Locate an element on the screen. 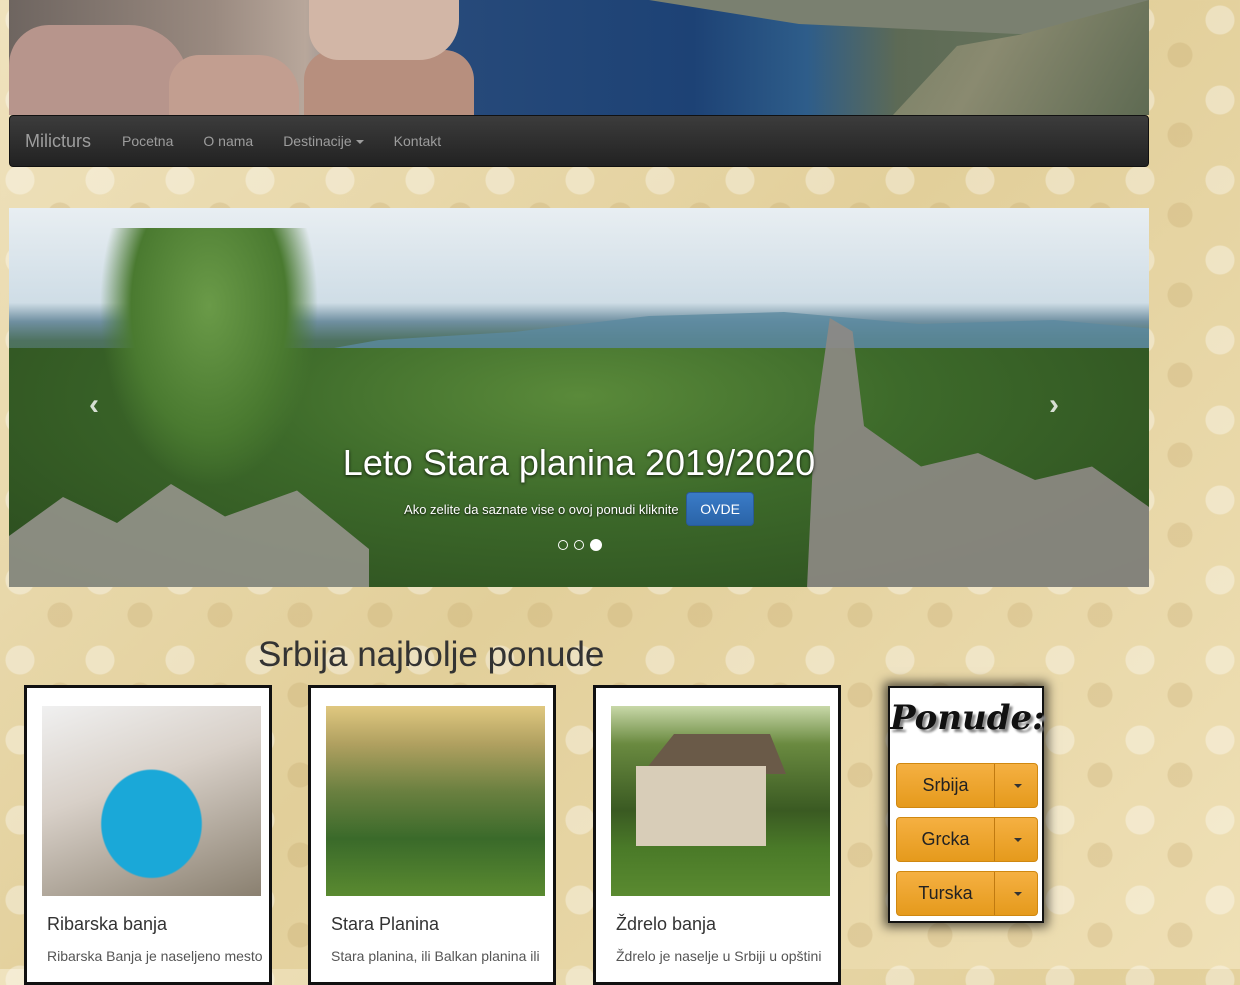 Image resolution: width=1240 pixels, height=985 pixels. section-title: Srbija najbolje ponude is located at coordinates (431, 654).